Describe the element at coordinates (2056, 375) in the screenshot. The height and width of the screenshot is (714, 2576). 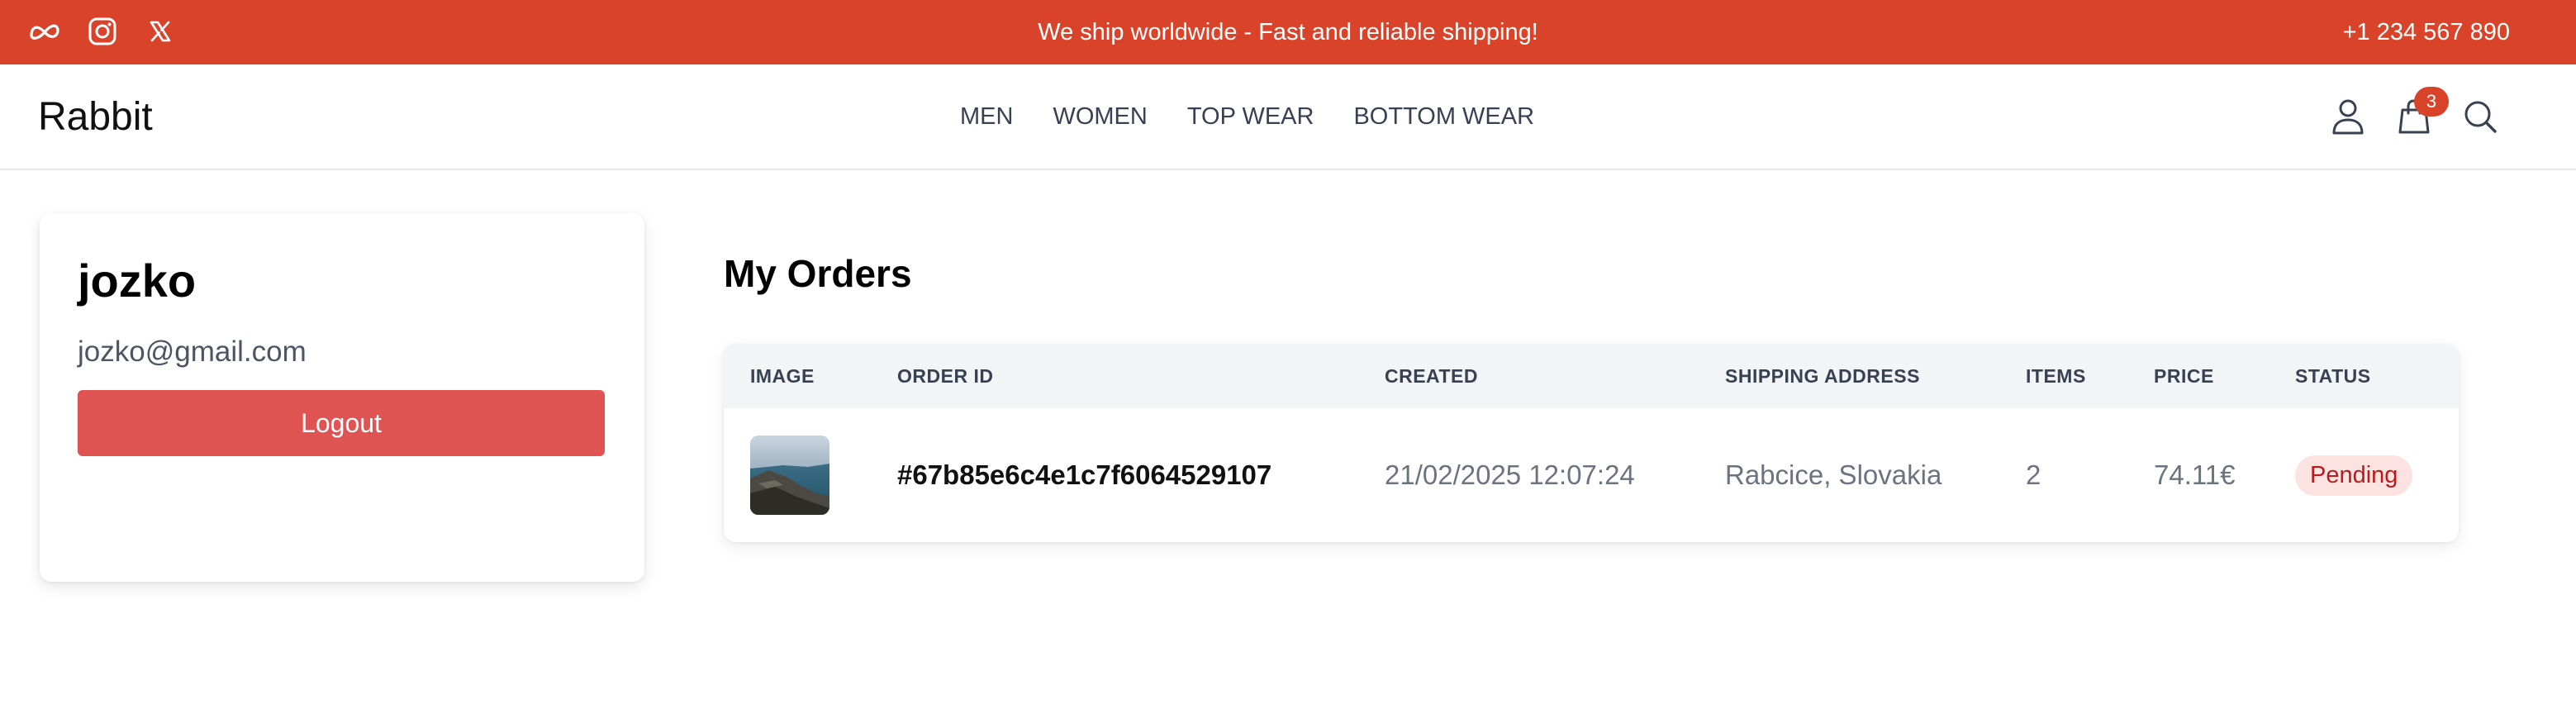
I see `col-header-items: ITEMS` at that location.